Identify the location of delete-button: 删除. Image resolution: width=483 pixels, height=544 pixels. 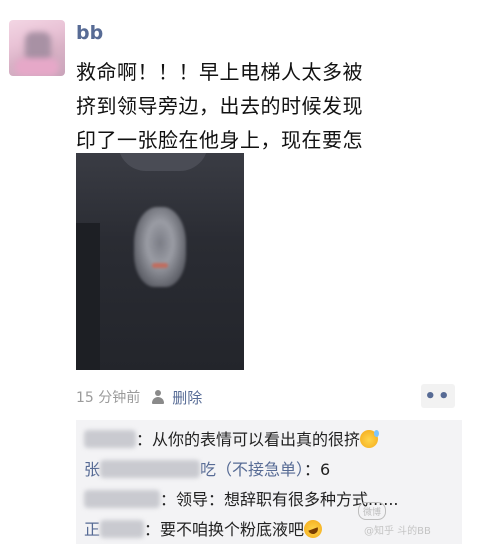
(176, 397).